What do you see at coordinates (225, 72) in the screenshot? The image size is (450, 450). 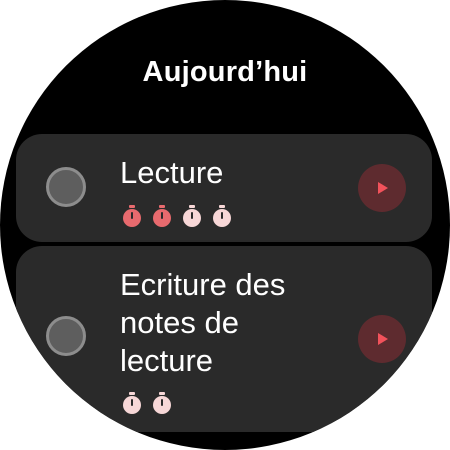 I see `screen-title: Aujourd’hui` at bounding box center [225, 72].